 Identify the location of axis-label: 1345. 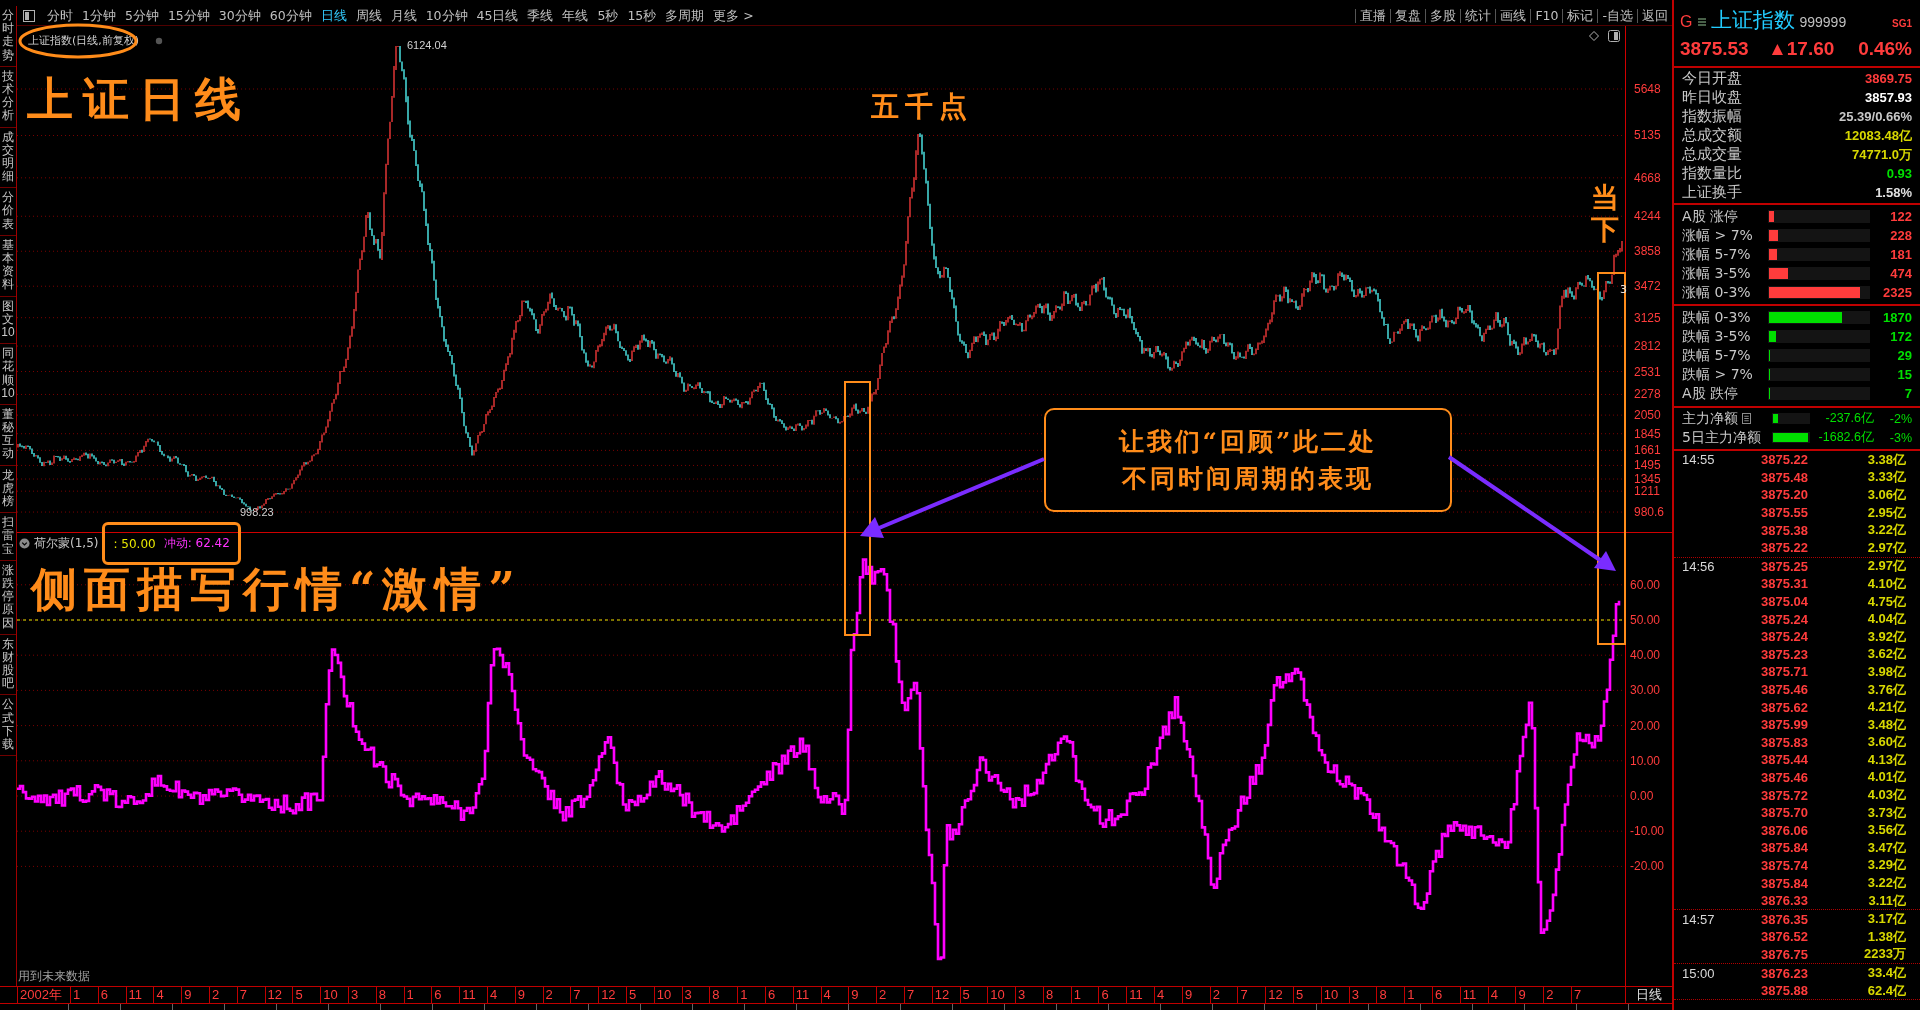
(1647, 479).